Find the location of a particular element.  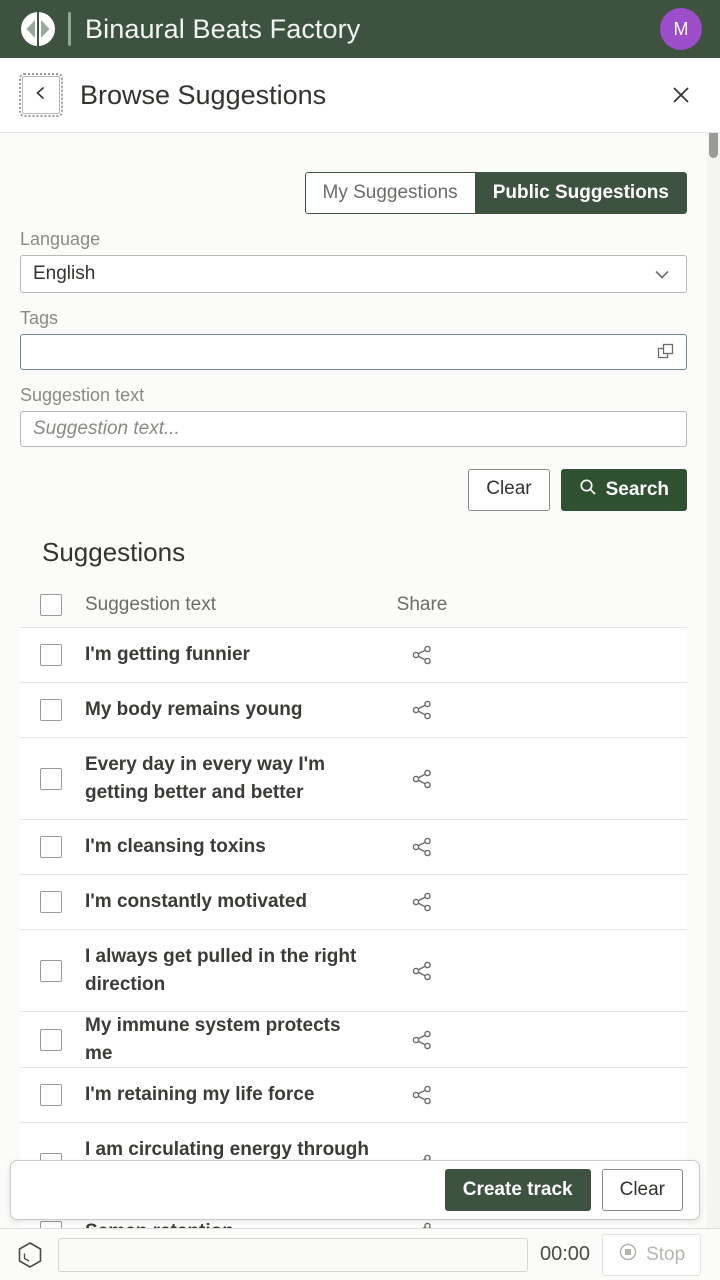

avatar: M is located at coordinates (681, 29).